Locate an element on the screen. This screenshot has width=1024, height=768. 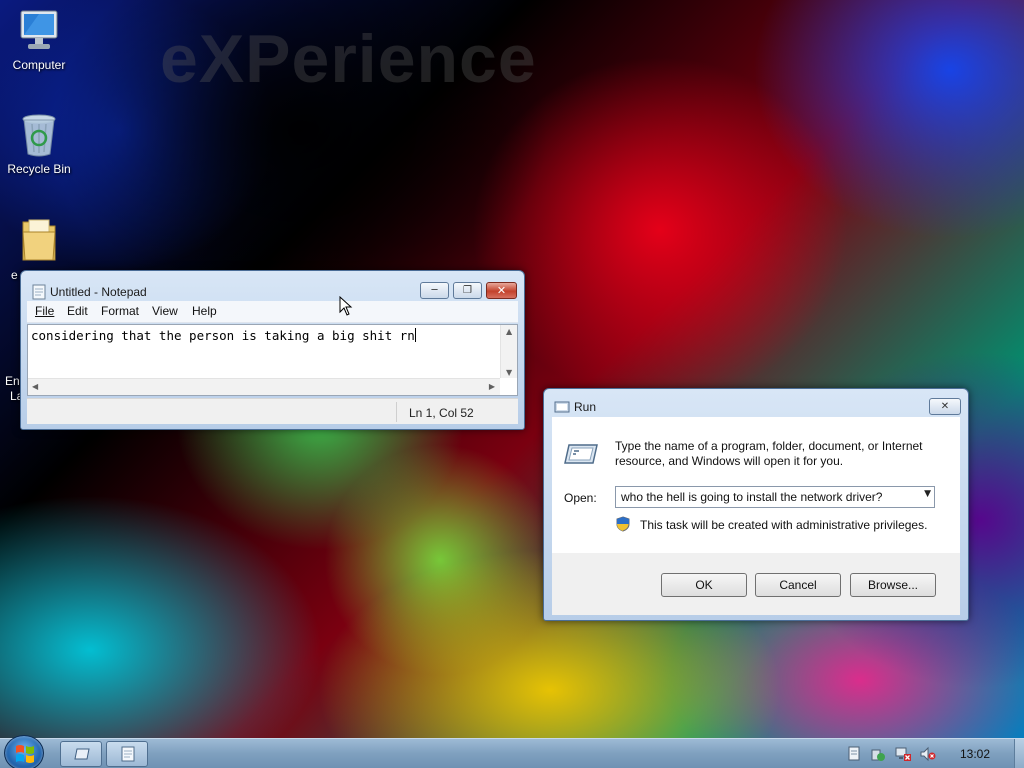
minimize-button: ─ is located at coordinates (434, 290).